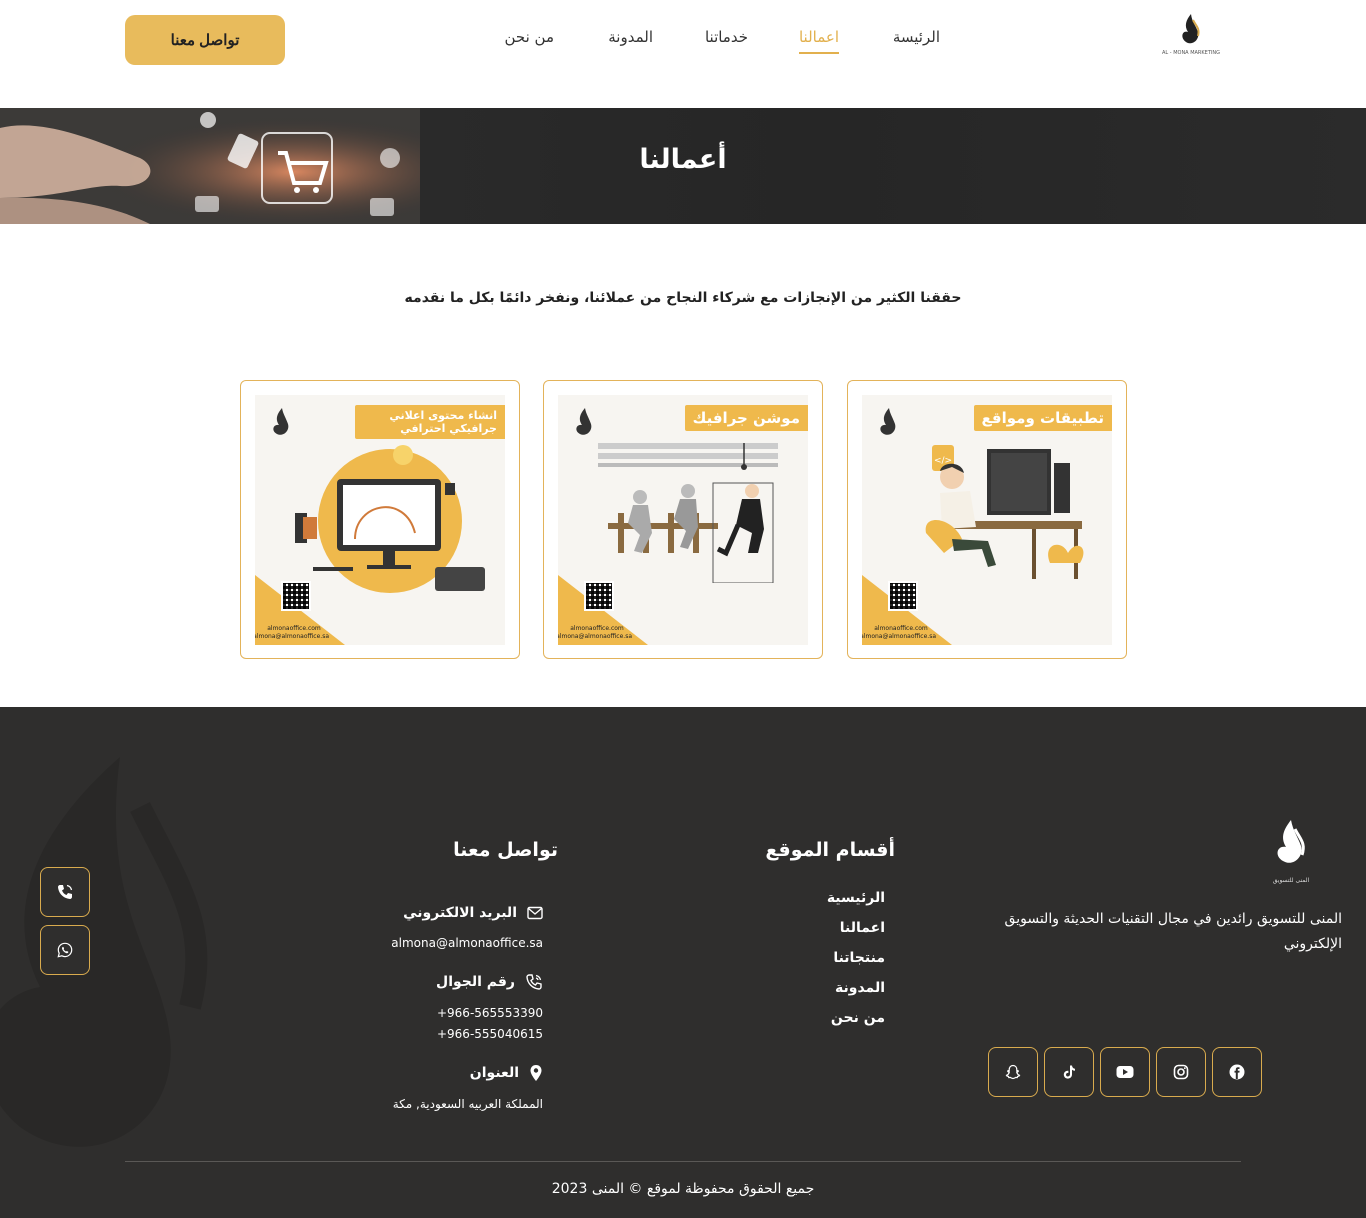 The height and width of the screenshot is (1218, 1366). What do you see at coordinates (494, 1072) in the screenshot?
I see `address-label: العنوان` at bounding box center [494, 1072].